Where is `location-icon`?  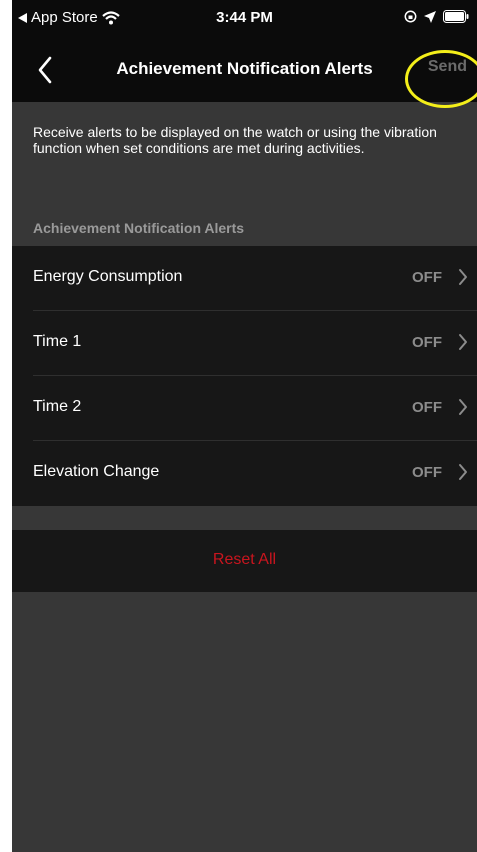 location-icon is located at coordinates (430, 16).